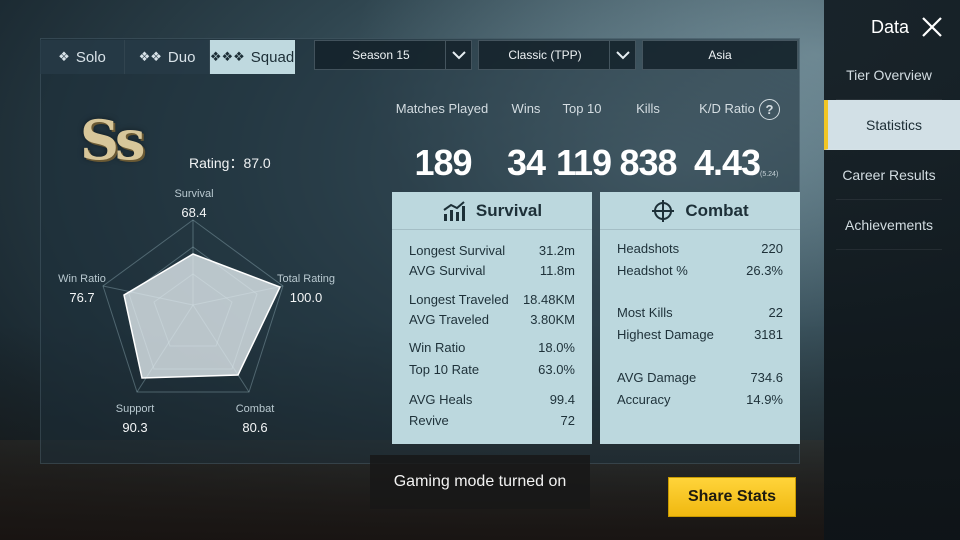  What do you see at coordinates (890, 27) in the screenshot?
I see `sidebar-title: Data` at bounding box center [890, 27].